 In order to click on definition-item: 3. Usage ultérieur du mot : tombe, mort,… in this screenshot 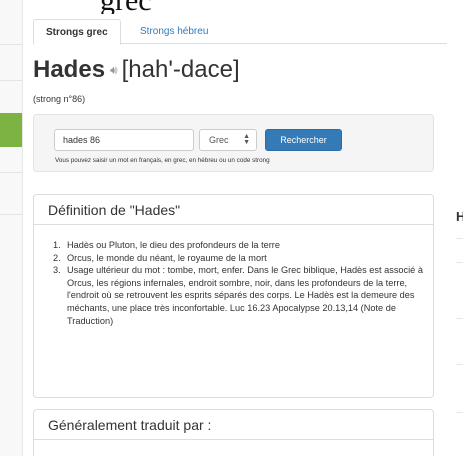, I will do `click(239, 295)`.